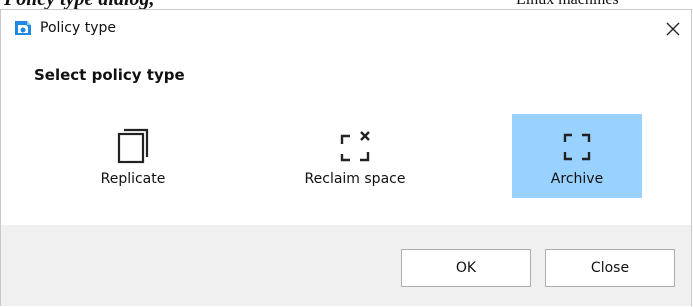 This screenshot has width=693, height=307. Describe the element at coordinates (355, 179) in the screenshot. I see `option-label: Reclaim space` at that location.